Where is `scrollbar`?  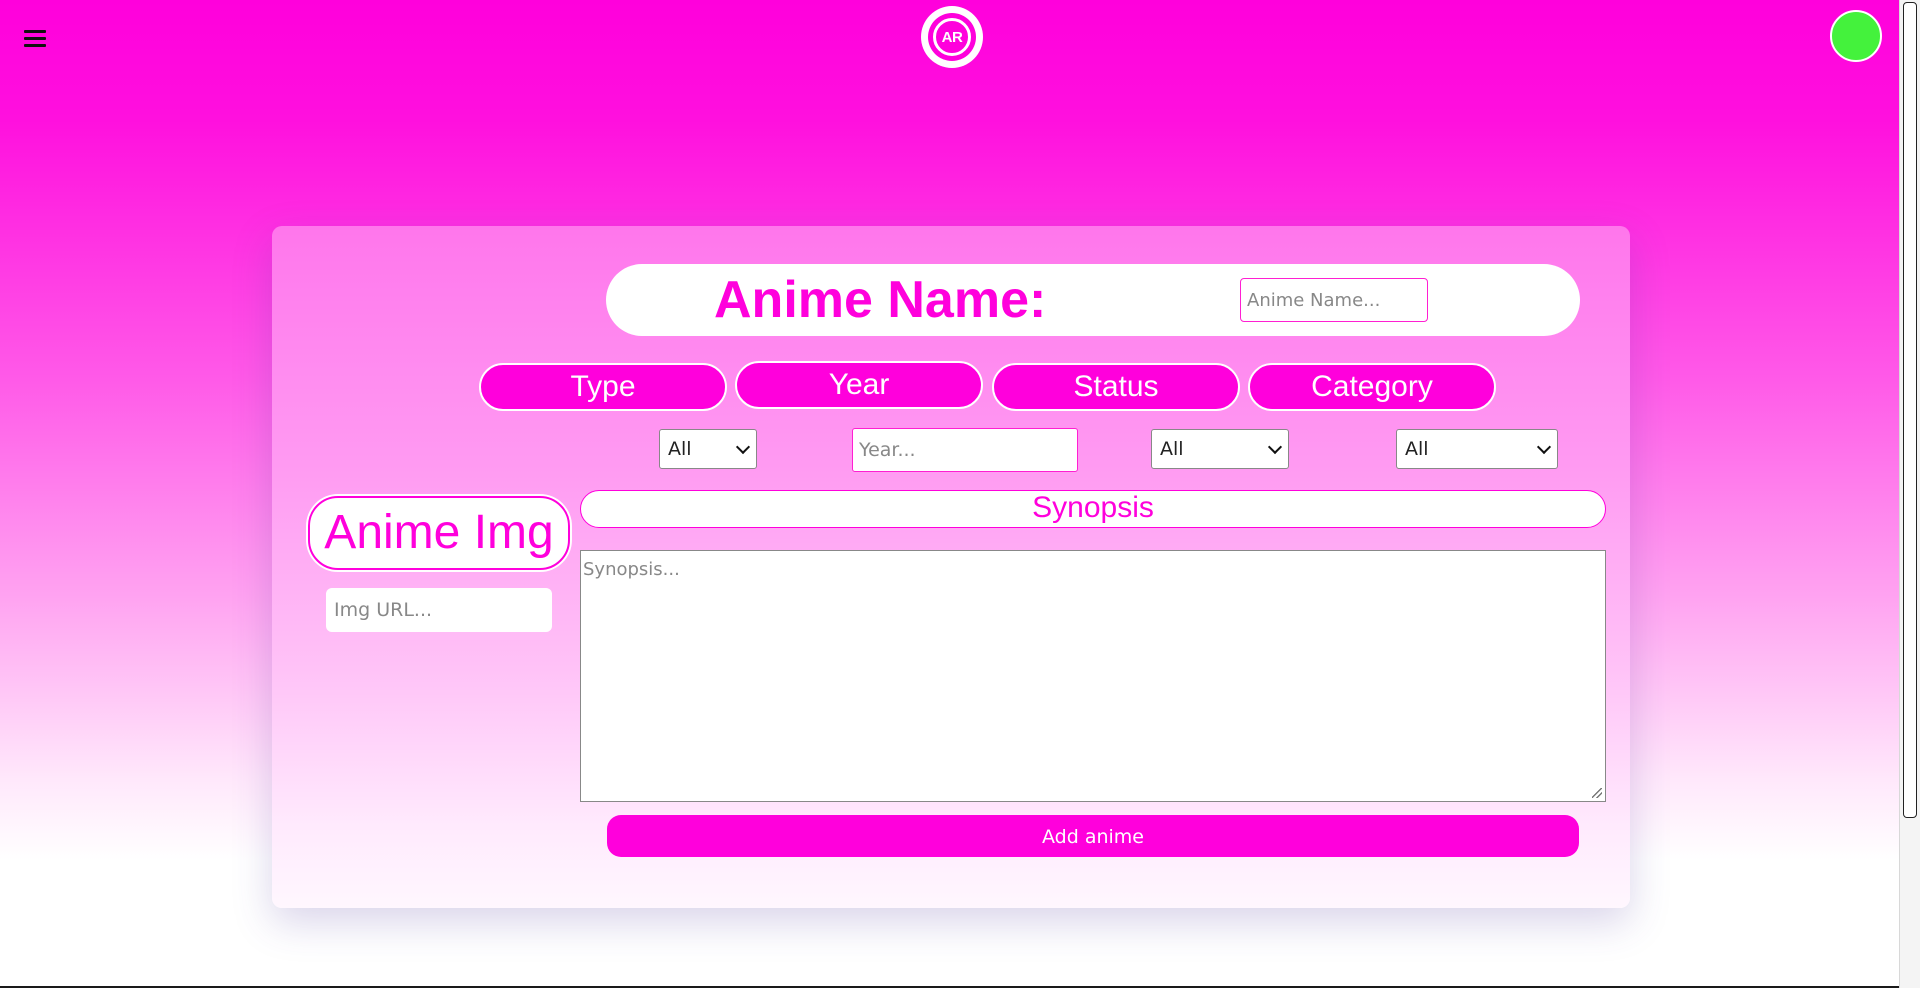
scrollbar is located at coordinates (1909, 494).